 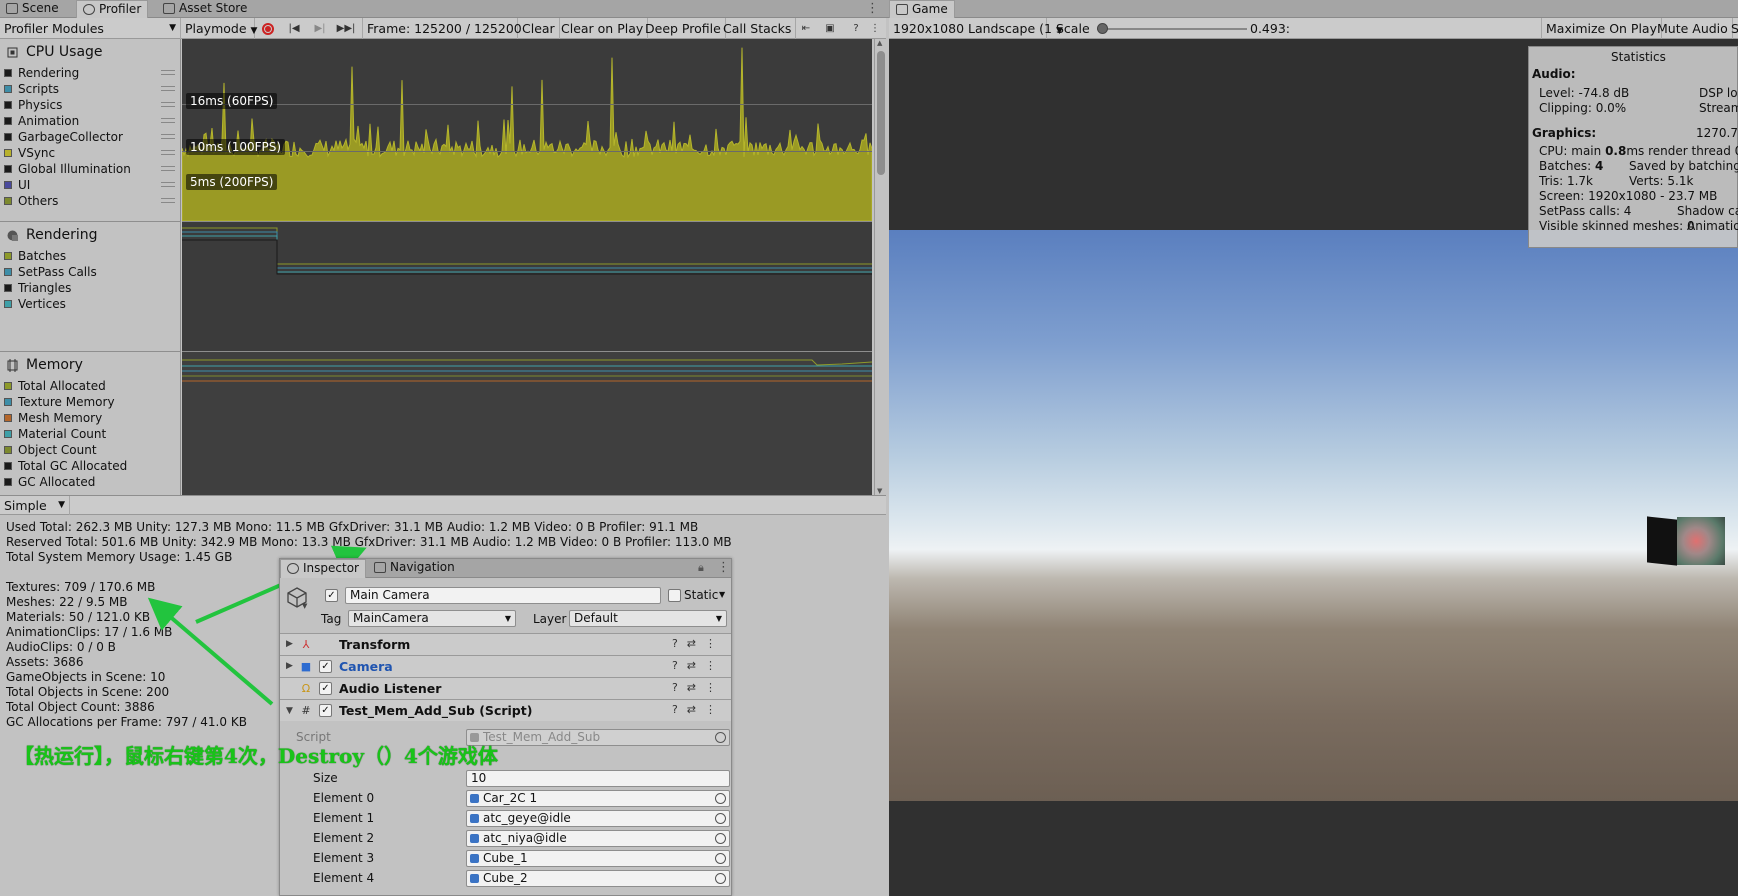 I want to click on component-audio-listener: Ω ✓ Audio Listener ?⇄⋮, so click(x=505, y=688).